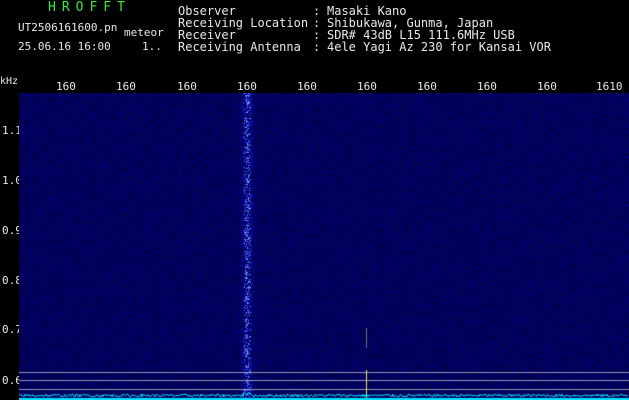  I want to click on file-tag: meteor, so click(144, 32).